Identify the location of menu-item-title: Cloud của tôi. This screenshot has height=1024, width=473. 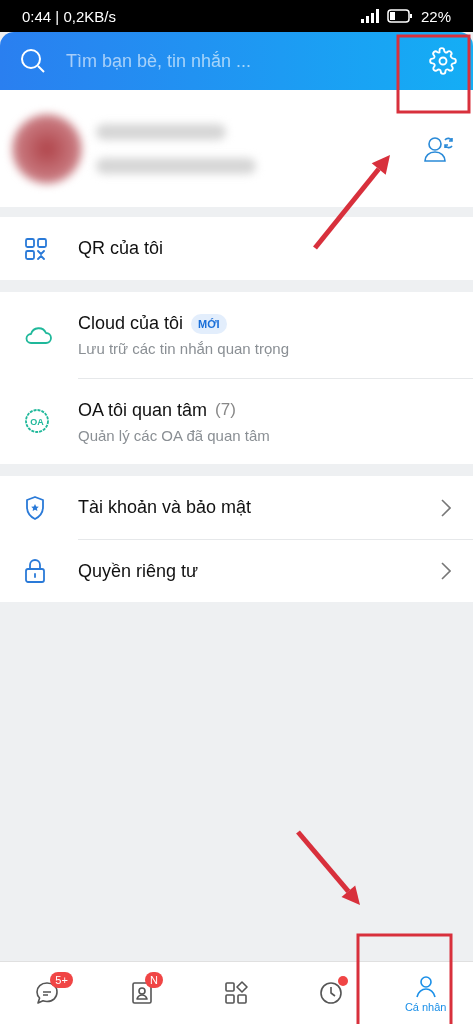
(131, 323).